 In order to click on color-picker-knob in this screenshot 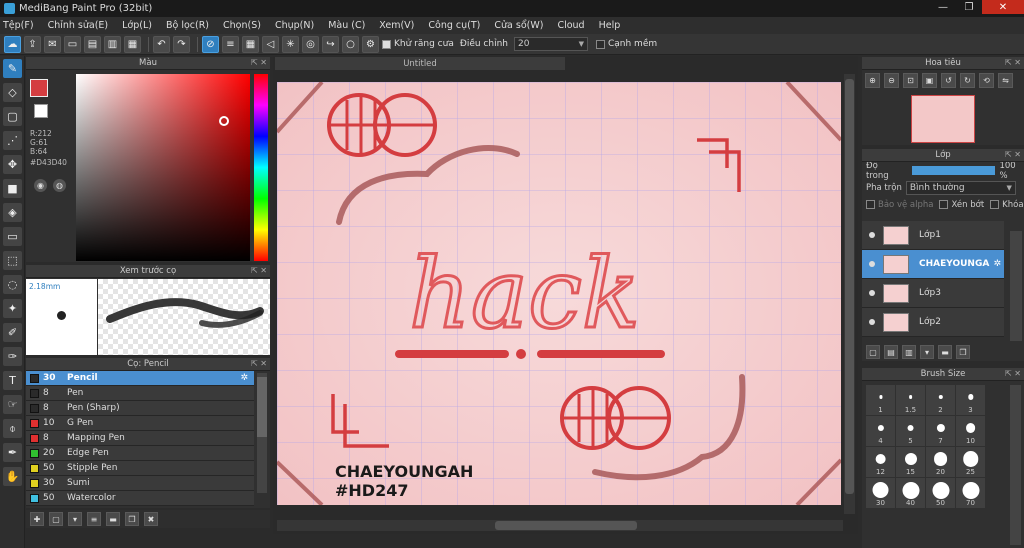, I will do `click(224, 121)`.